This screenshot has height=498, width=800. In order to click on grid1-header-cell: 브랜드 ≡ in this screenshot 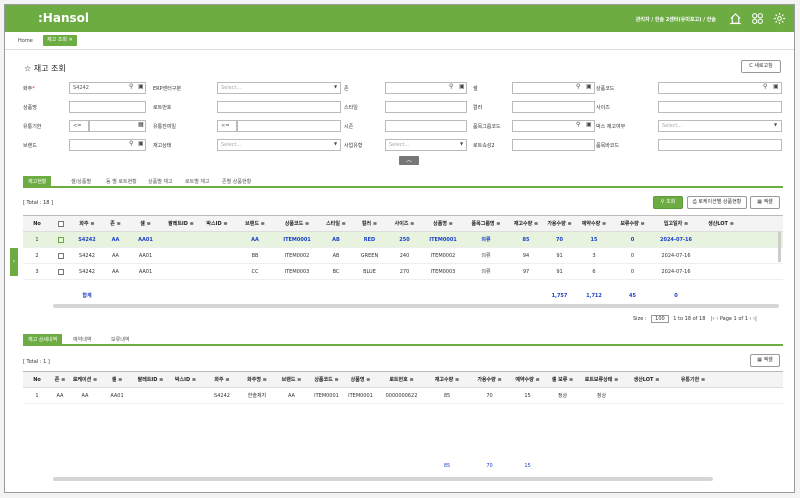, I will do `click(255, 224)`.